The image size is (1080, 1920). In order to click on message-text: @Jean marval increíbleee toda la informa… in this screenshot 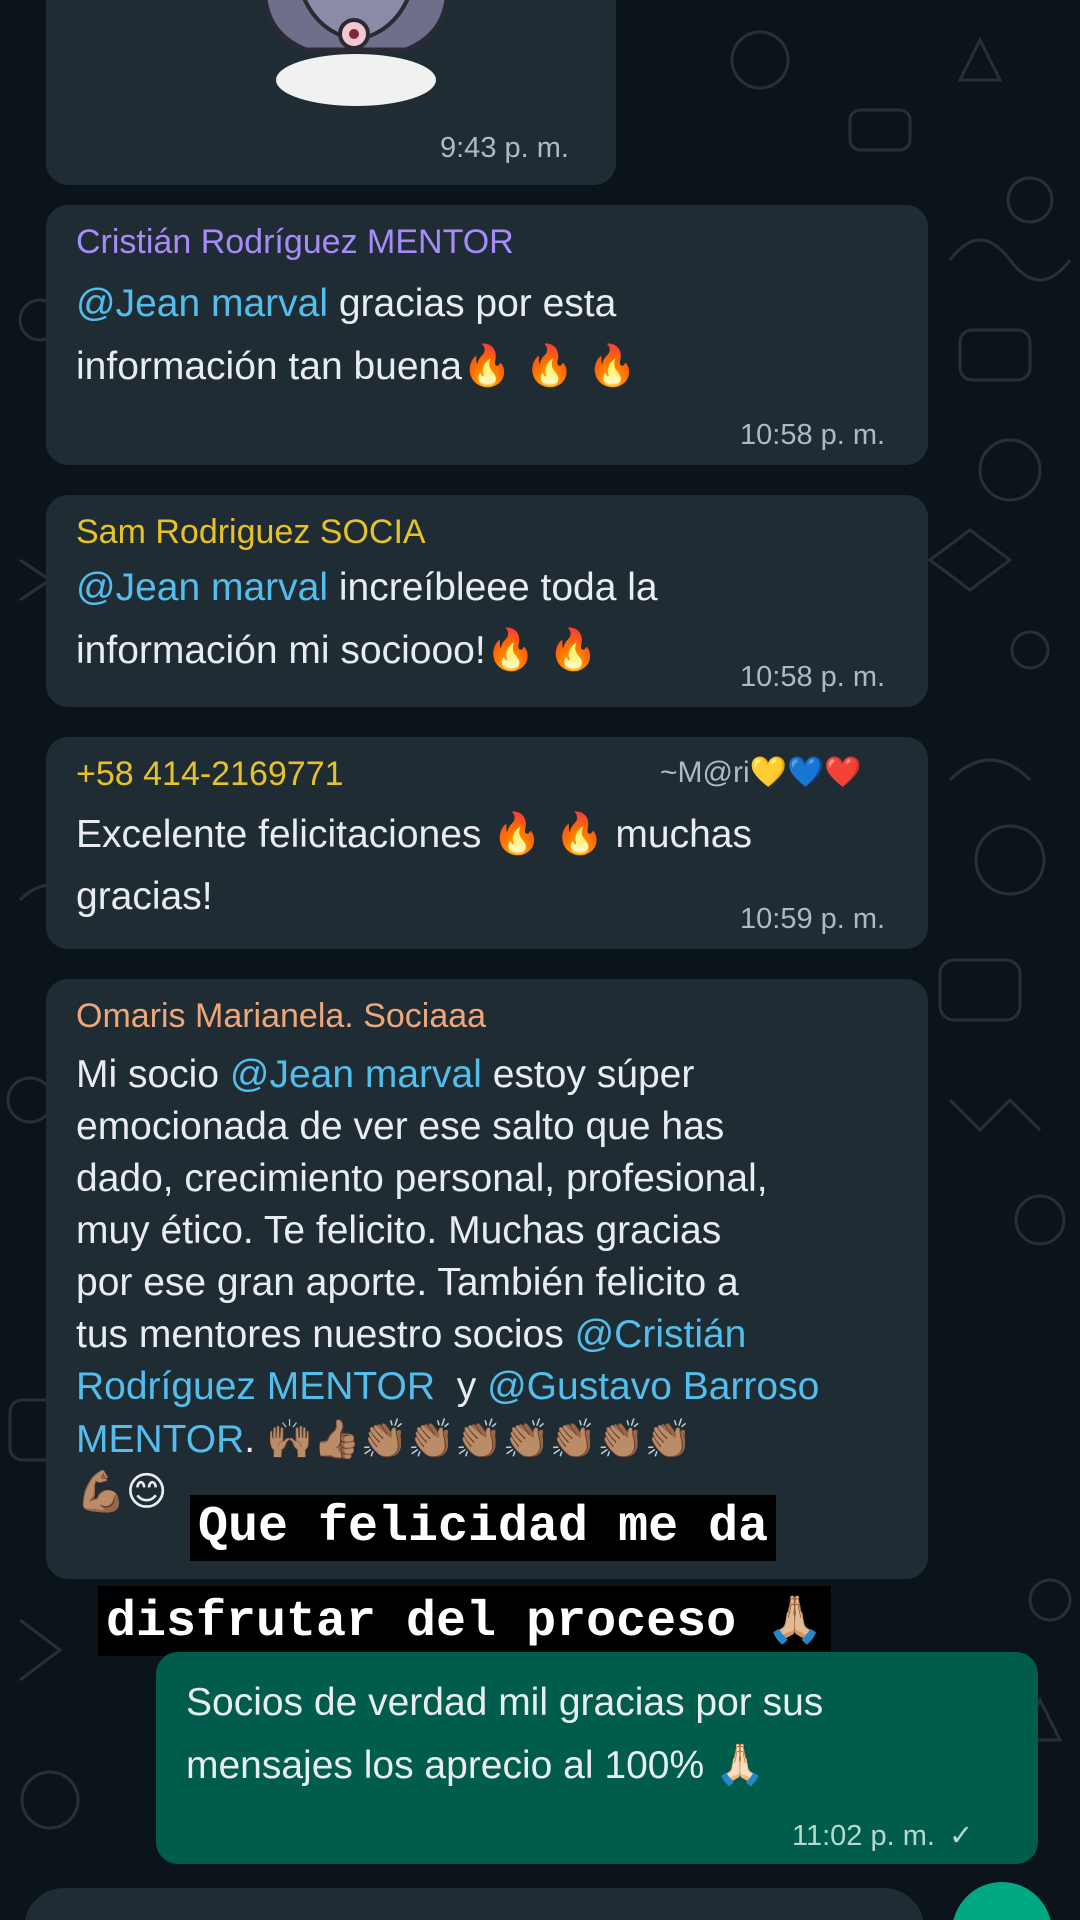, I will do `click(367, 619)`.